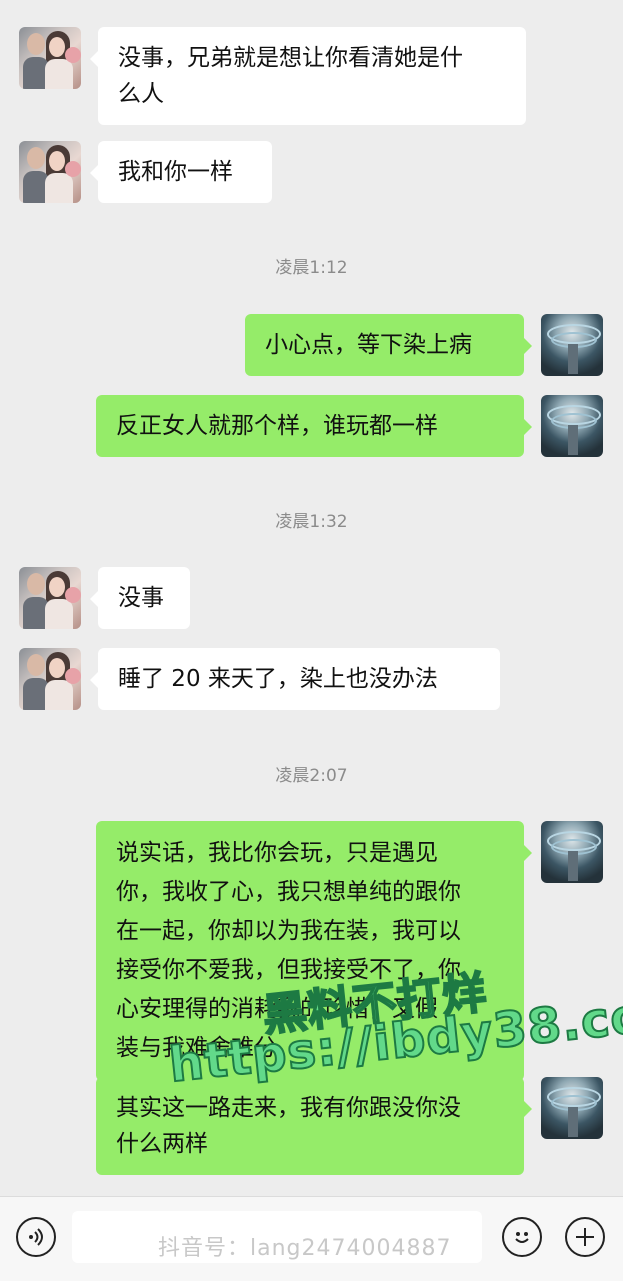 Image resolution: width=623 pixels, height=1281 pixels. I want to click on timestamp: 凌晨2:07, so click(311, 776).